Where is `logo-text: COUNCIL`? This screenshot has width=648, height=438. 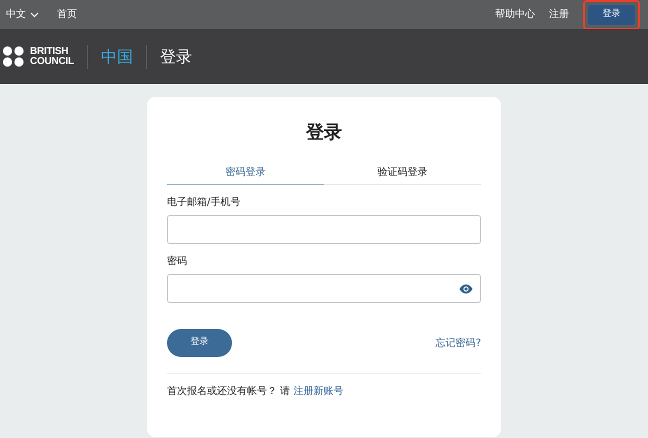 logo-text: COUNCIL is located at coordinates (52, 61).